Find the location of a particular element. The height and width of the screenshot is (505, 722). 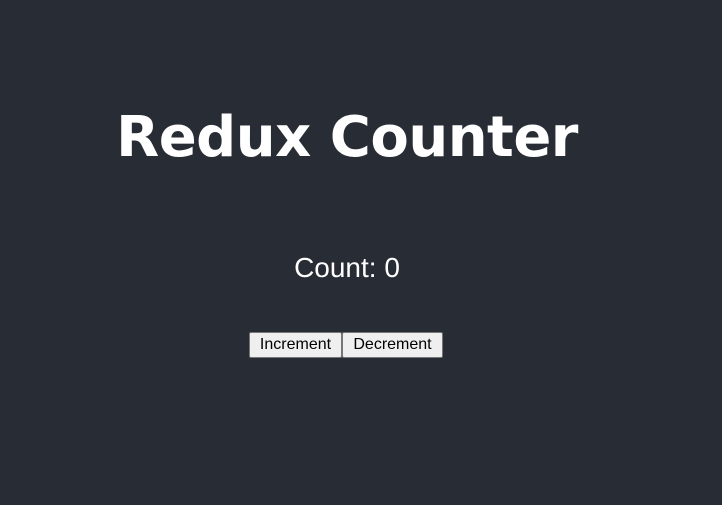

page-title: Redux Counter is located at coordinates (347, 137).